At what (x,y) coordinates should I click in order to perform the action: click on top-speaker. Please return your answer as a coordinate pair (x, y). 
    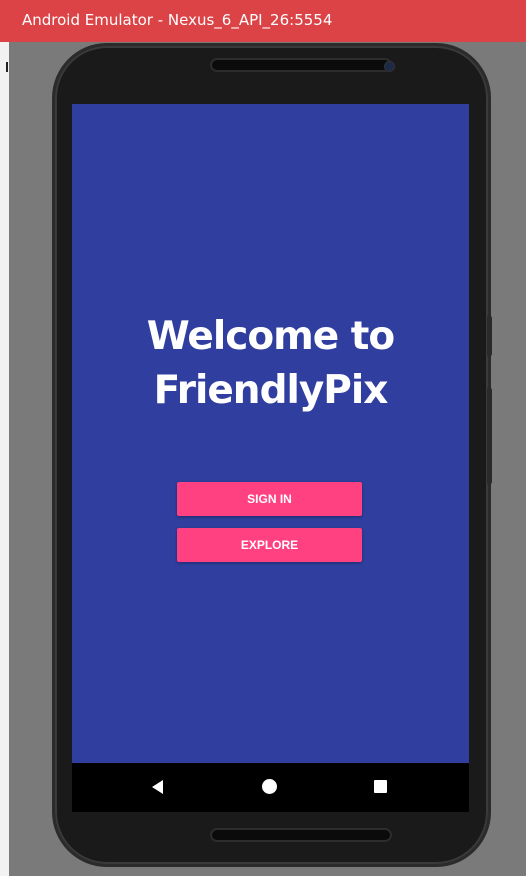
    Looking at the image, I should click on (301, 65).